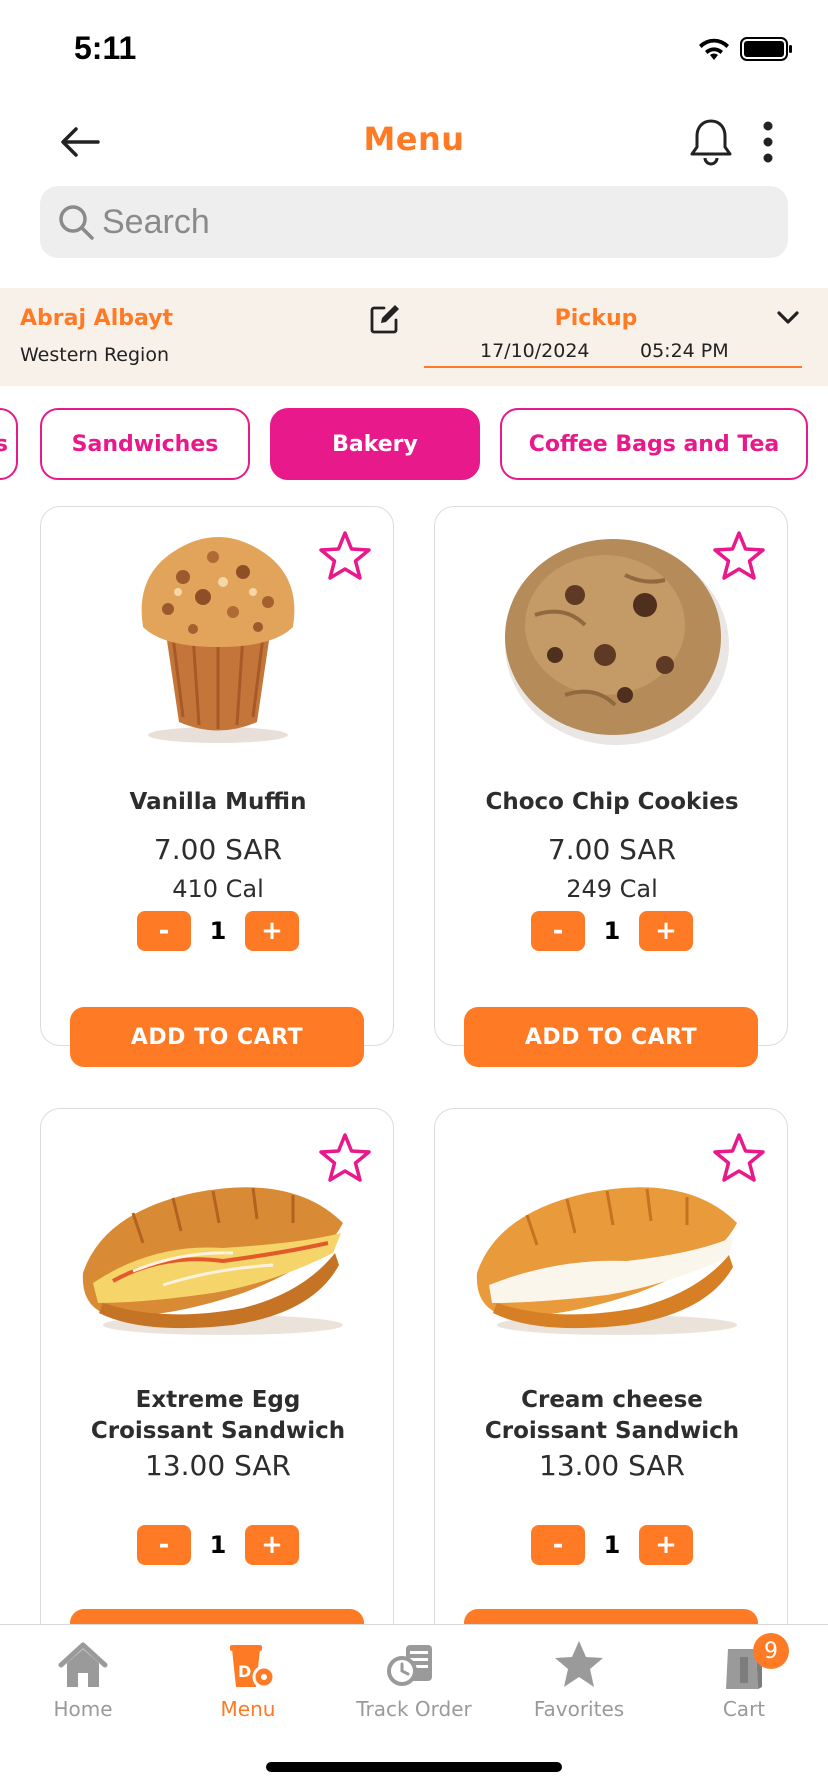  I want to click on search-bar, so click(414, 222).